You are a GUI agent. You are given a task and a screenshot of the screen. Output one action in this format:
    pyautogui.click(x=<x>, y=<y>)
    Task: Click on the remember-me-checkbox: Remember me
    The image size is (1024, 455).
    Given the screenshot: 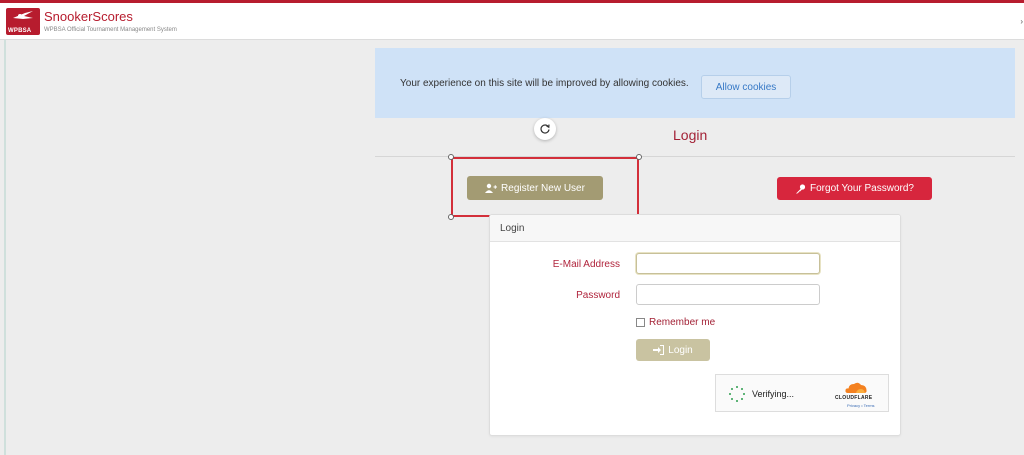 What is the action you would take?
    pyautogui.click(x=675, y=322)
    